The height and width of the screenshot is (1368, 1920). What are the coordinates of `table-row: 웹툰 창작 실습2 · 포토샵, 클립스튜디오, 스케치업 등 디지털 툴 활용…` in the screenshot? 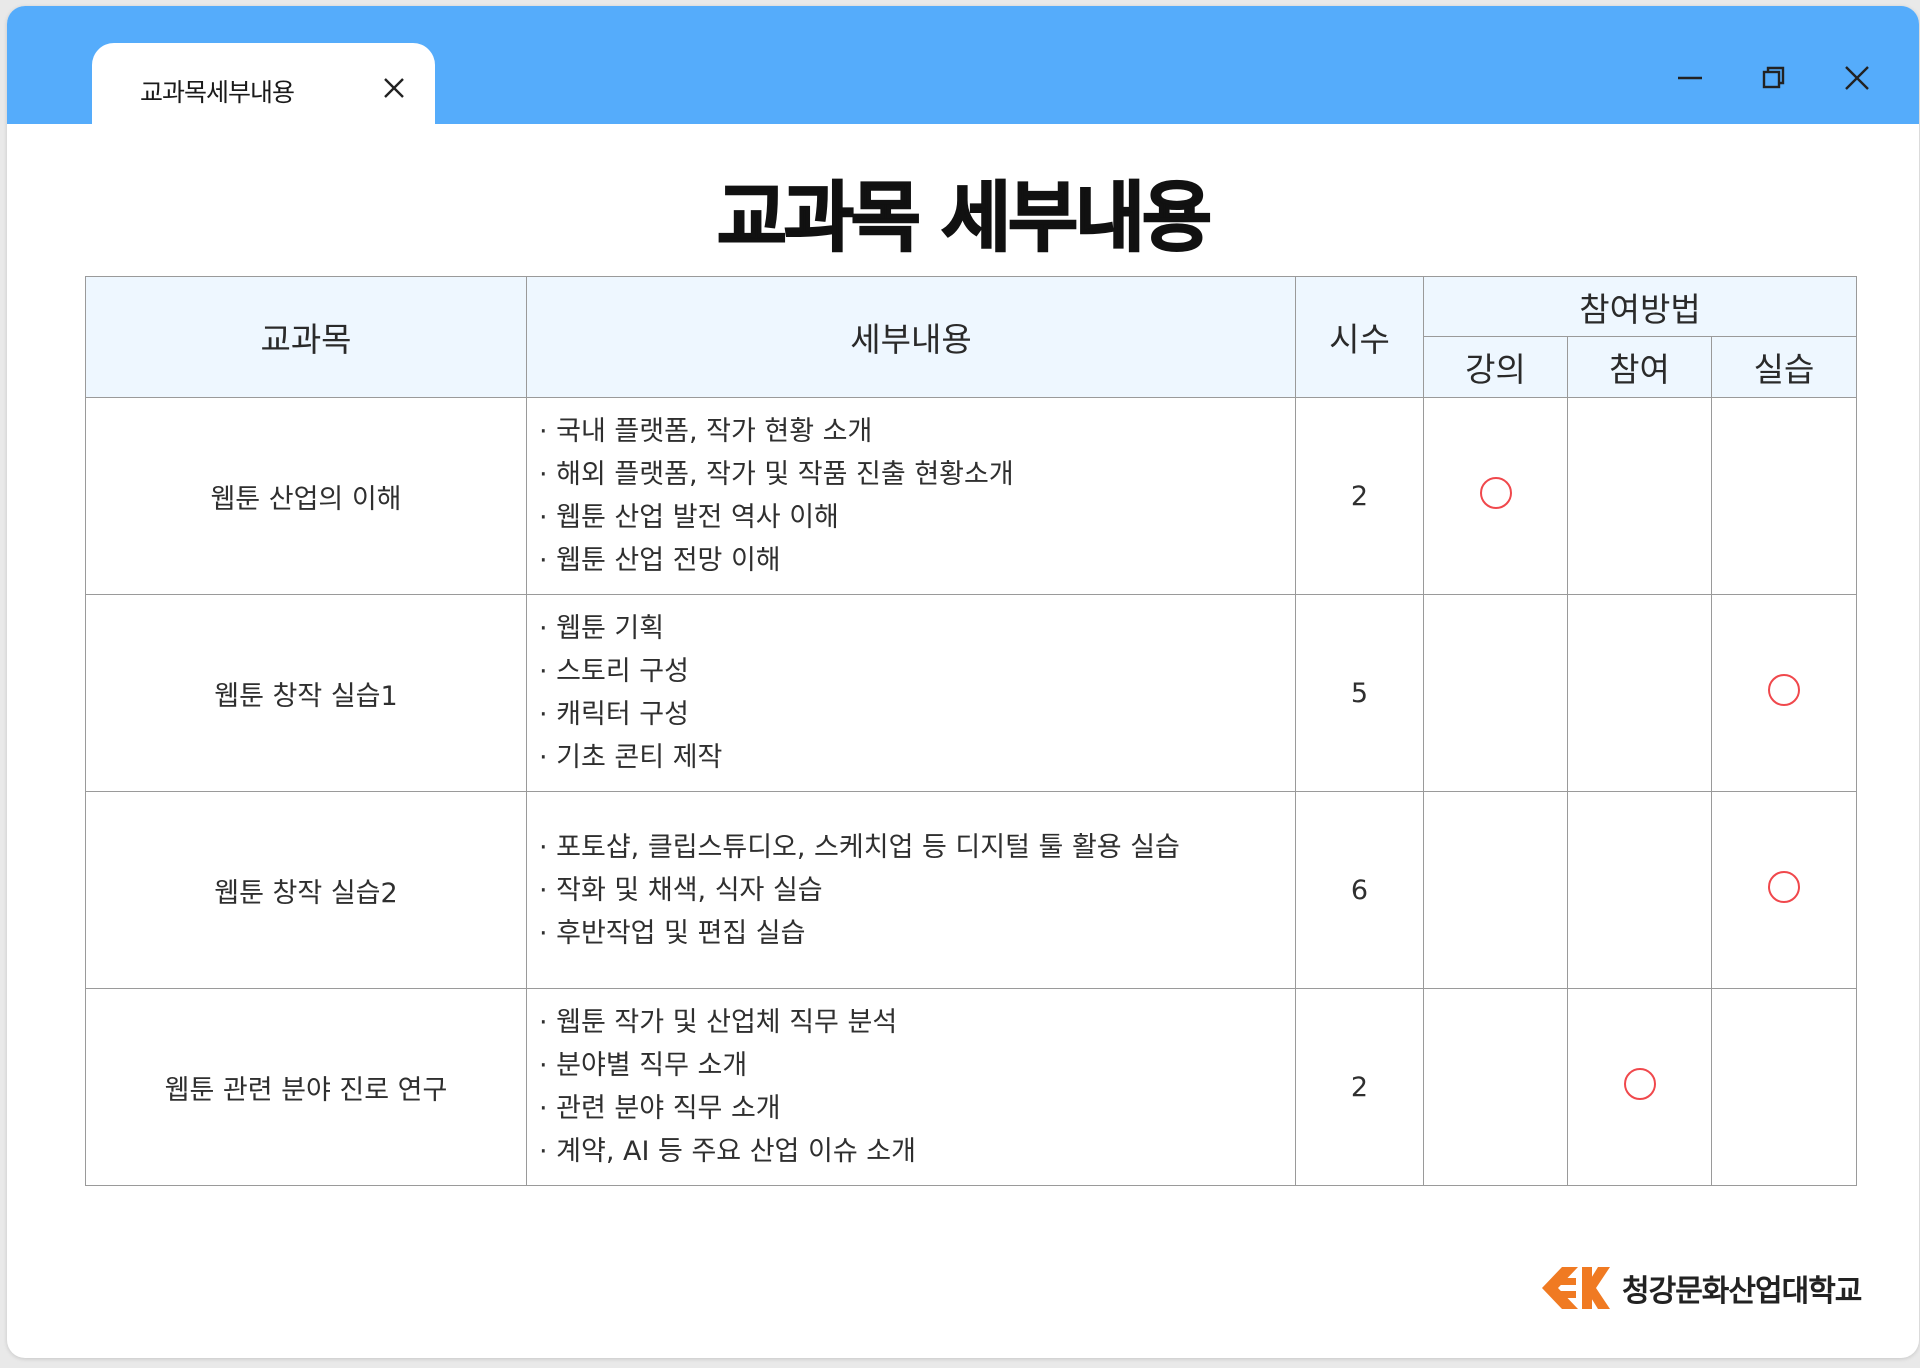 It's located at (971, 890).